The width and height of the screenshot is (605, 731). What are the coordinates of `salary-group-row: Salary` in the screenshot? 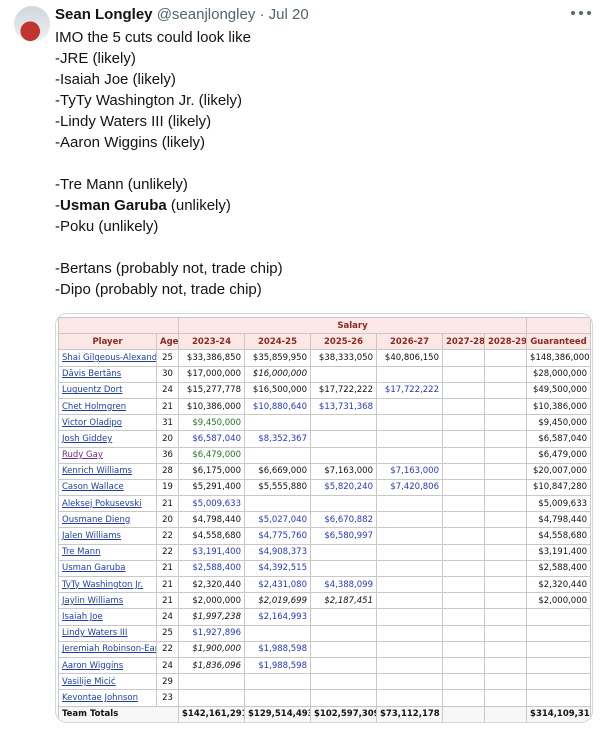 It's located at (325, 325).